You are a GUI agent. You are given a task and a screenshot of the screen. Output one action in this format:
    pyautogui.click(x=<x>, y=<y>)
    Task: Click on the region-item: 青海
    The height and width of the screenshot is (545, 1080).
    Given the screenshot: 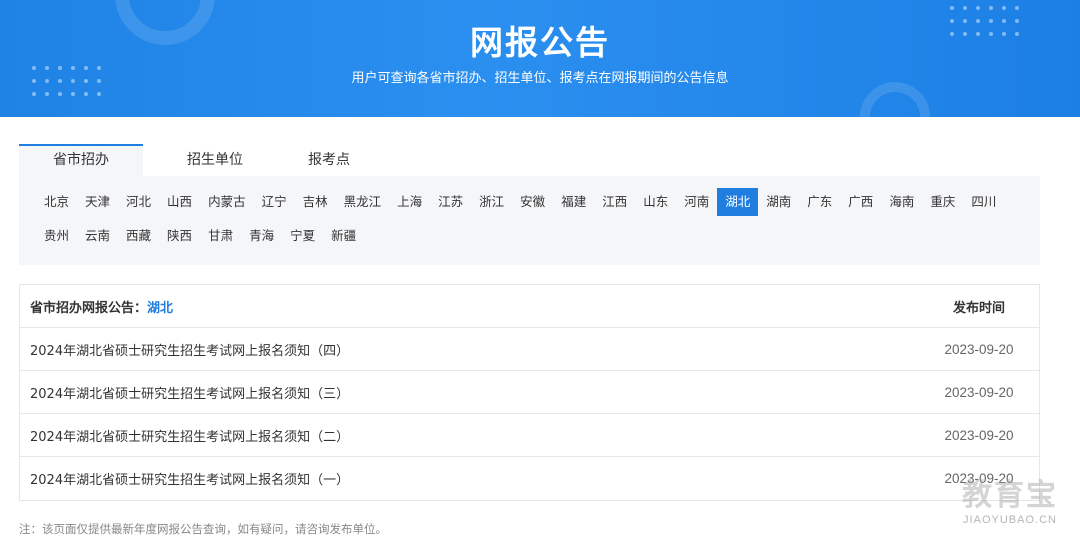 What is the action you would take?
    pyautogui.click(x=261, y=236)
    